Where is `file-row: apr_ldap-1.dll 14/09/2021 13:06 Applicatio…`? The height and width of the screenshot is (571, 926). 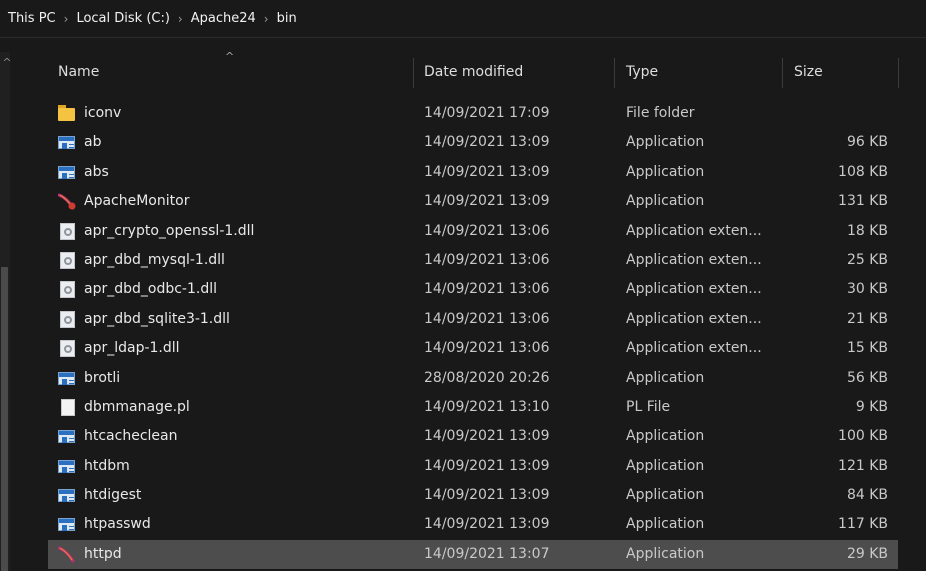
file-row: apr_ldap-1.dll 14/09/2021 13:06 Applicatio… is located at coordinates (473, 348).